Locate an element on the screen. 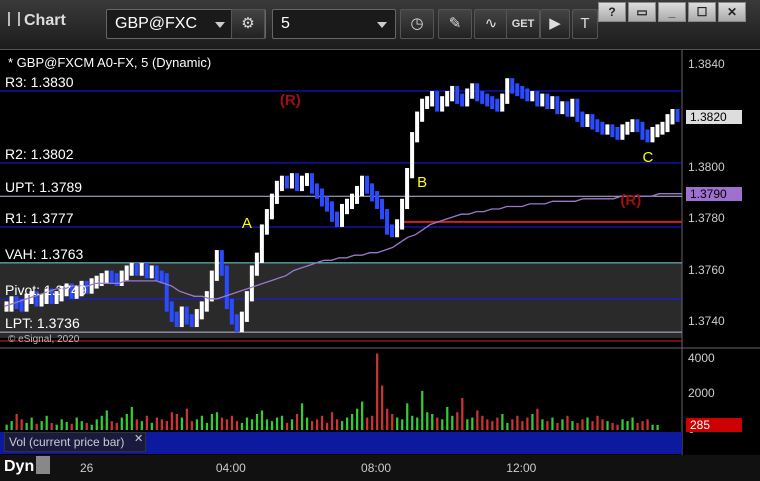  close-button: ✕ is located at coordinates (732, 12).